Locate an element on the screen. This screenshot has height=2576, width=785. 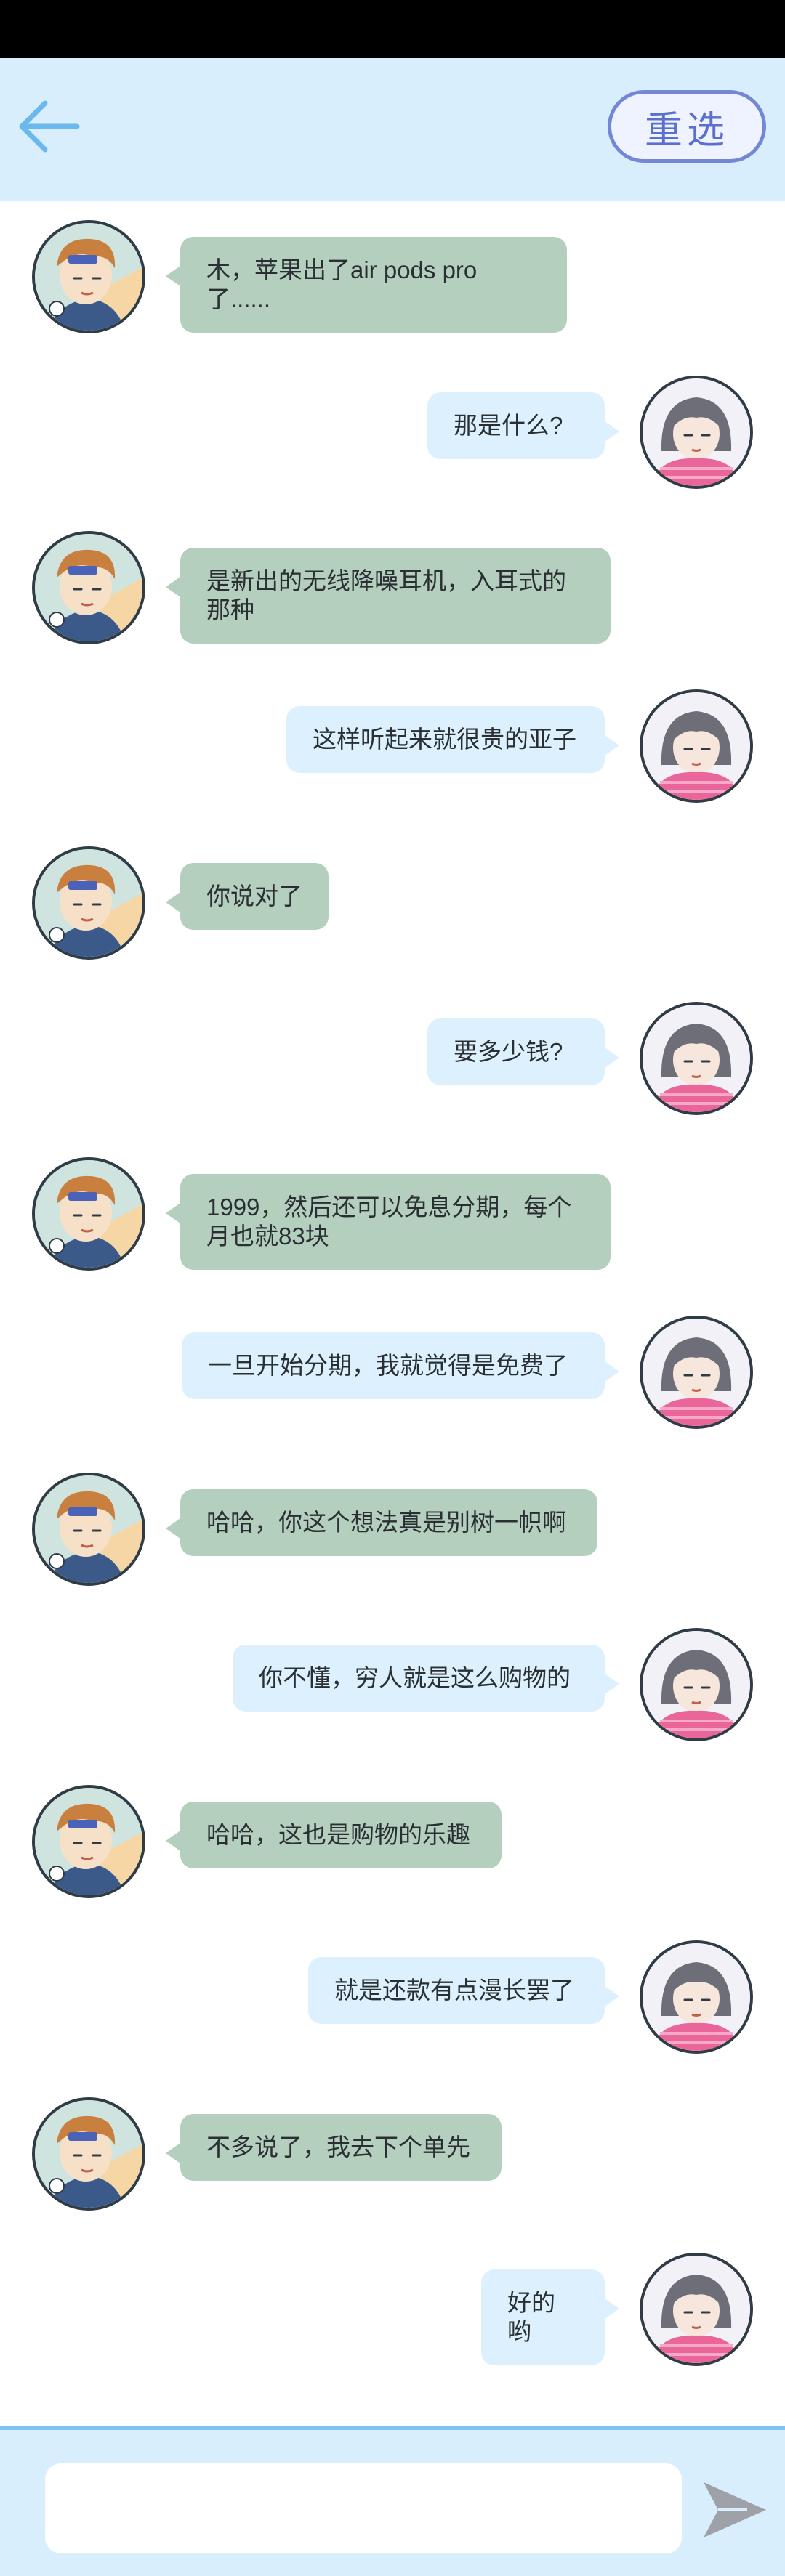
message-row: 就是还款有点漫长罢了 is located at coordinates (392, 1987).